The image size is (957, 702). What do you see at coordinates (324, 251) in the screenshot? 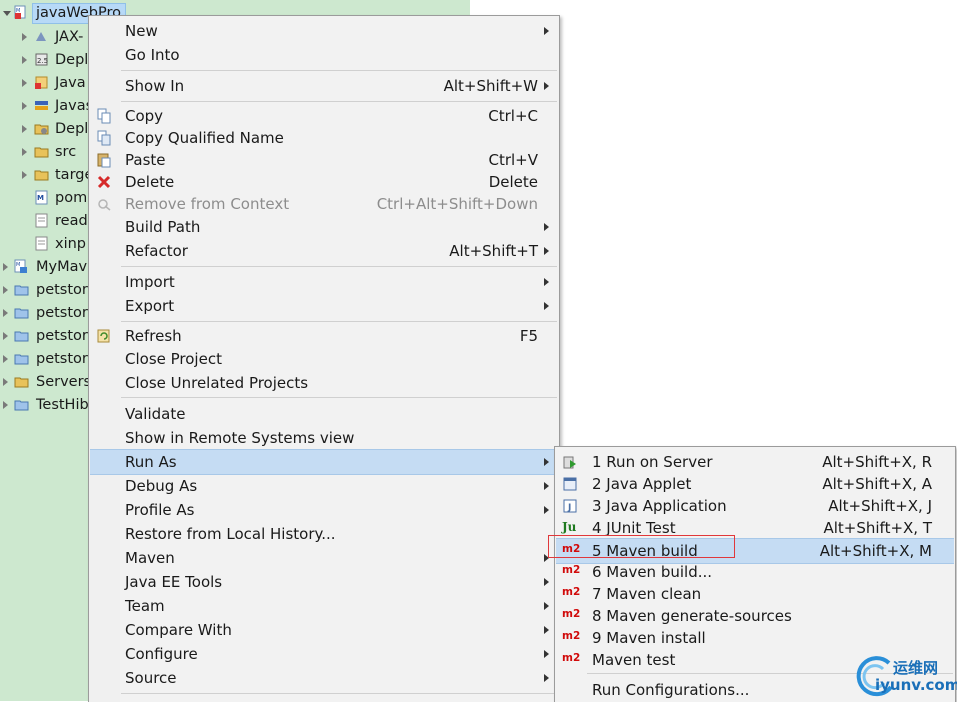
I see `menu-item-refactor: Refactor Alt+Shift+T` at bounding box center [324, 251].